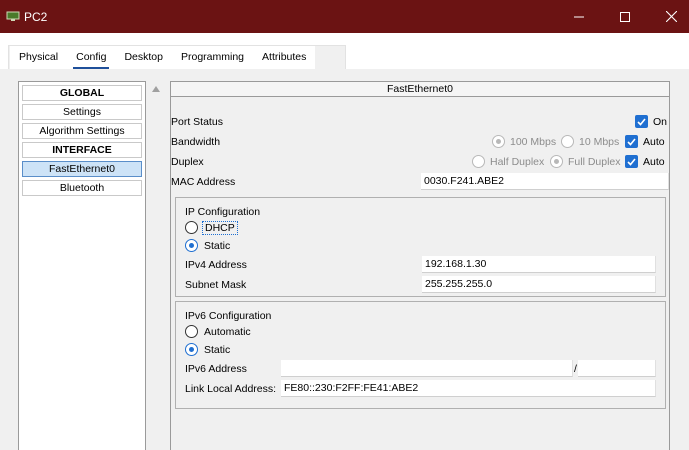 The image size is (689, 450). I want to click on maximize-button, so click(625, 16).